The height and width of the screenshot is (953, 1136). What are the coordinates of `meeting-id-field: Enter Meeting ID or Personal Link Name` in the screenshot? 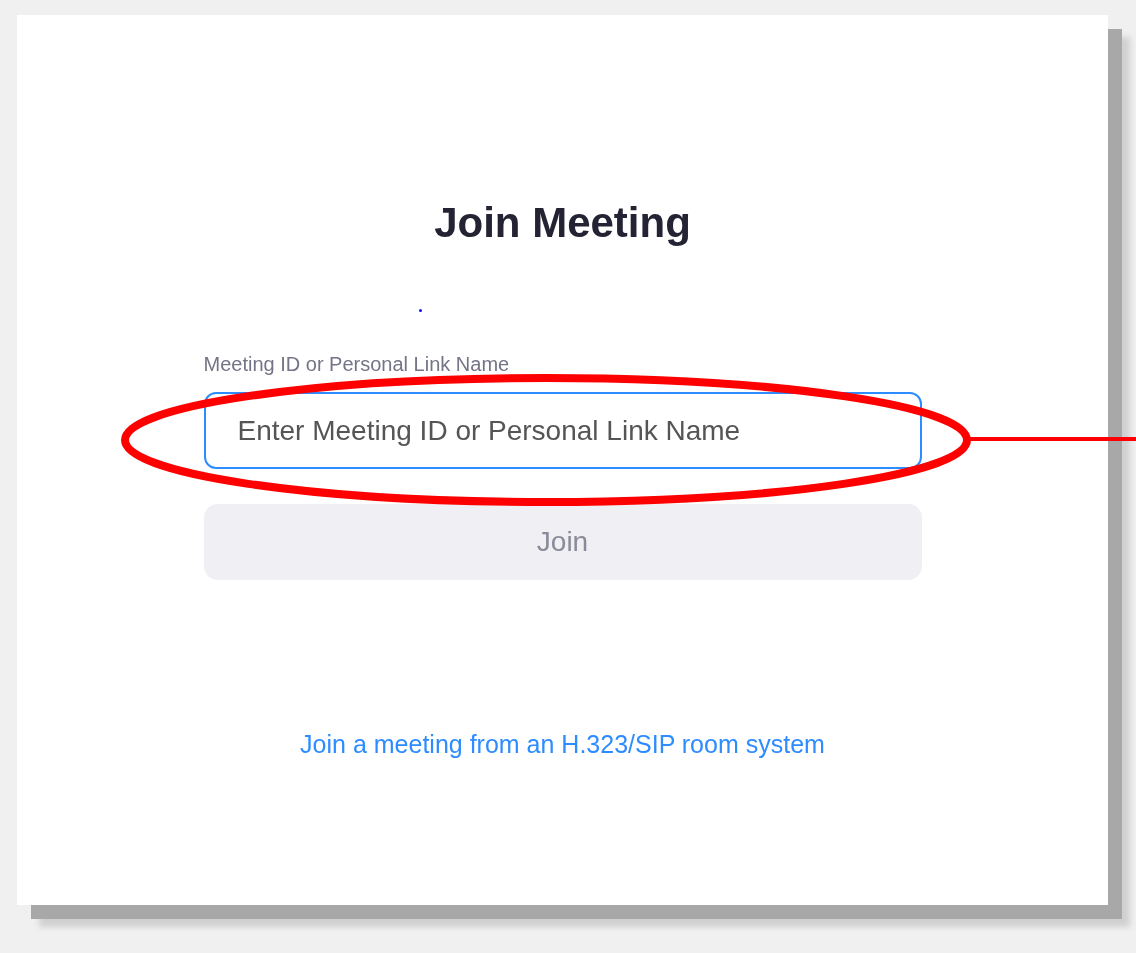 It's located at (562, 430).